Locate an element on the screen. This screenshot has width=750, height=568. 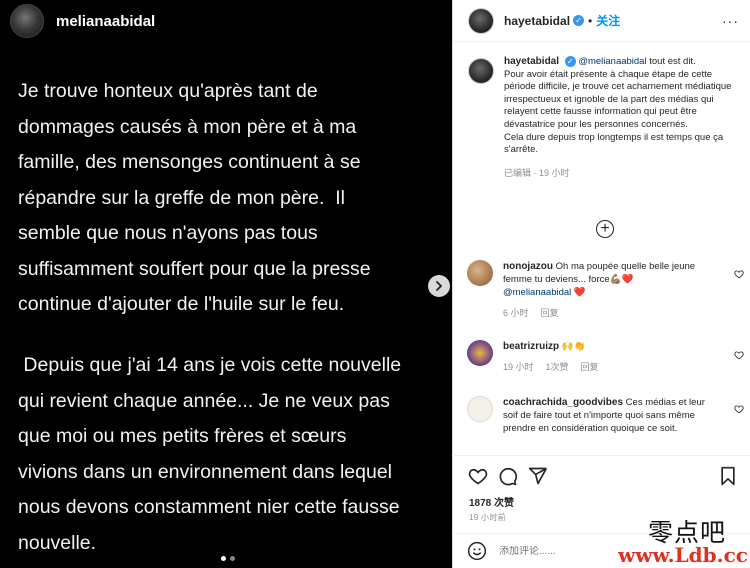
smiley-icon is located at coordinates (477, 551).